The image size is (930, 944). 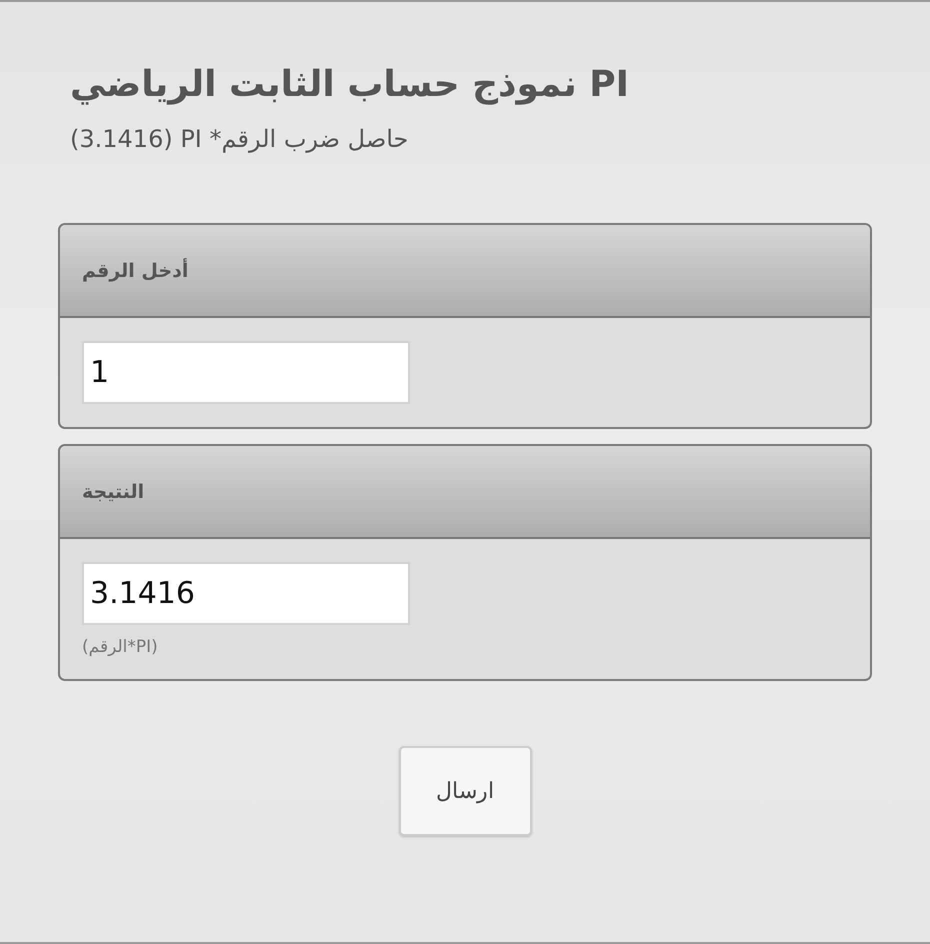 What do you see at coordinates (350, 84) in the screenshot?
I see `form-title: نموذج حساب الثابت الرياضي PI` at bounding box center [350, 84].